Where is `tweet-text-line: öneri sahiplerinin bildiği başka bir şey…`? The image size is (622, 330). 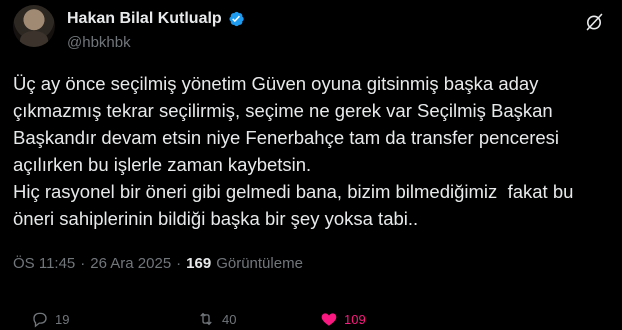
tweet-text-line: öneri sahiplerinin bildiği başka bir şey… is located at coordinates (216, 218).